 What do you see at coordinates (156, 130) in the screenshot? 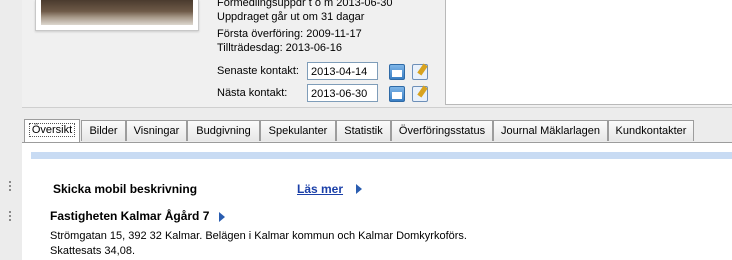
I see `tab-visningar: Visningar` at bounding box center [156, 130].